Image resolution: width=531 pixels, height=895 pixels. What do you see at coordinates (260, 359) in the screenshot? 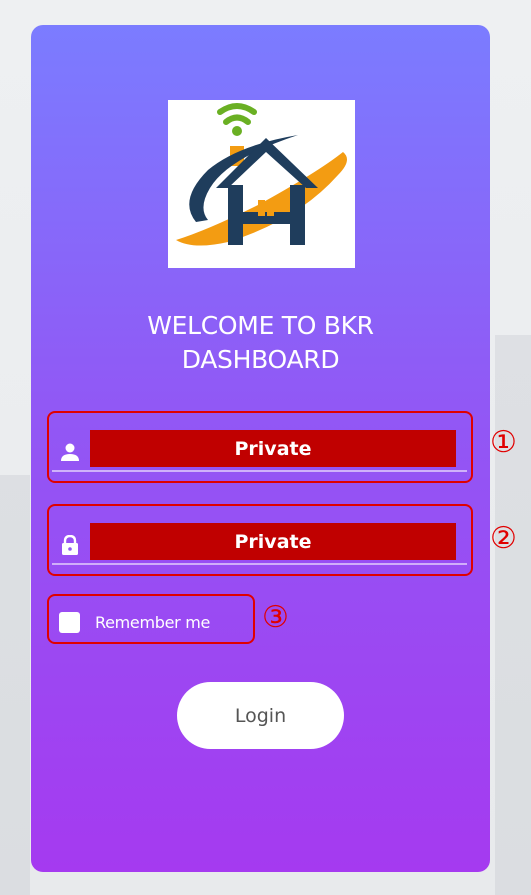
I see `welcome-line-2: DASHBOARD` at bounding box center [260, 359].